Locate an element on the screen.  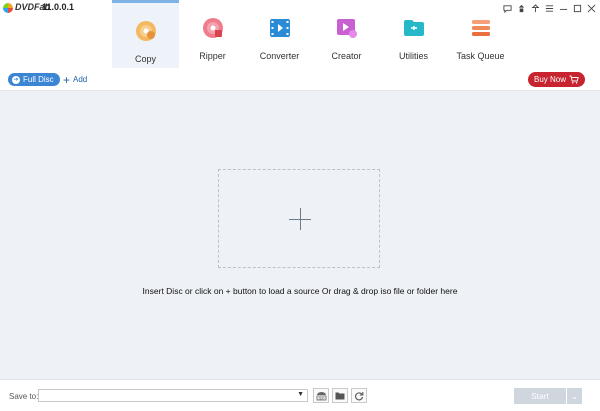
plus-icon: + is located at coordinates (67, 79).